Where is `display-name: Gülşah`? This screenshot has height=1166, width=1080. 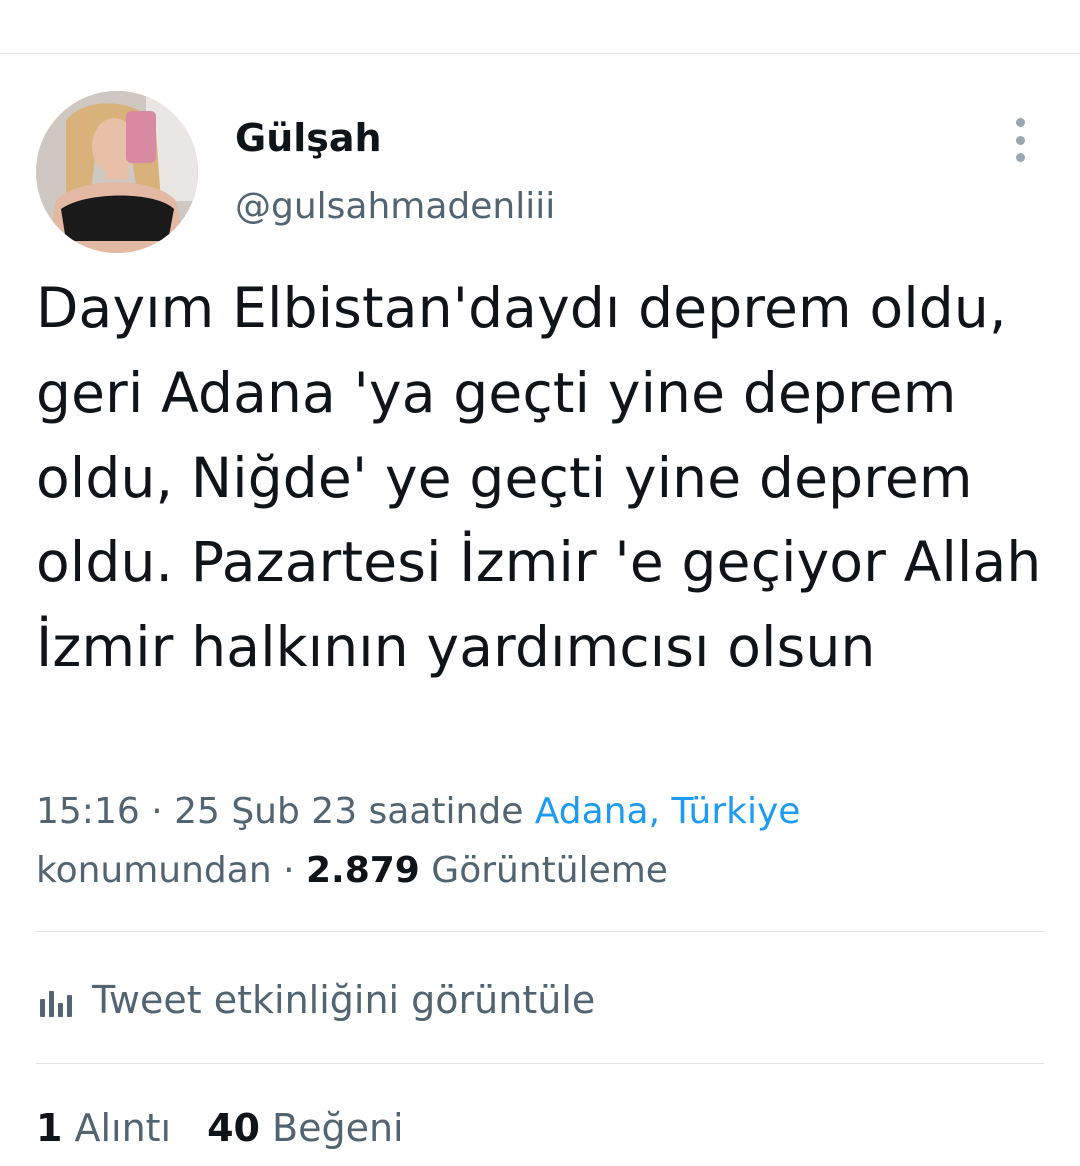 display-name: Gülşah is located at coordinates (308, 138).